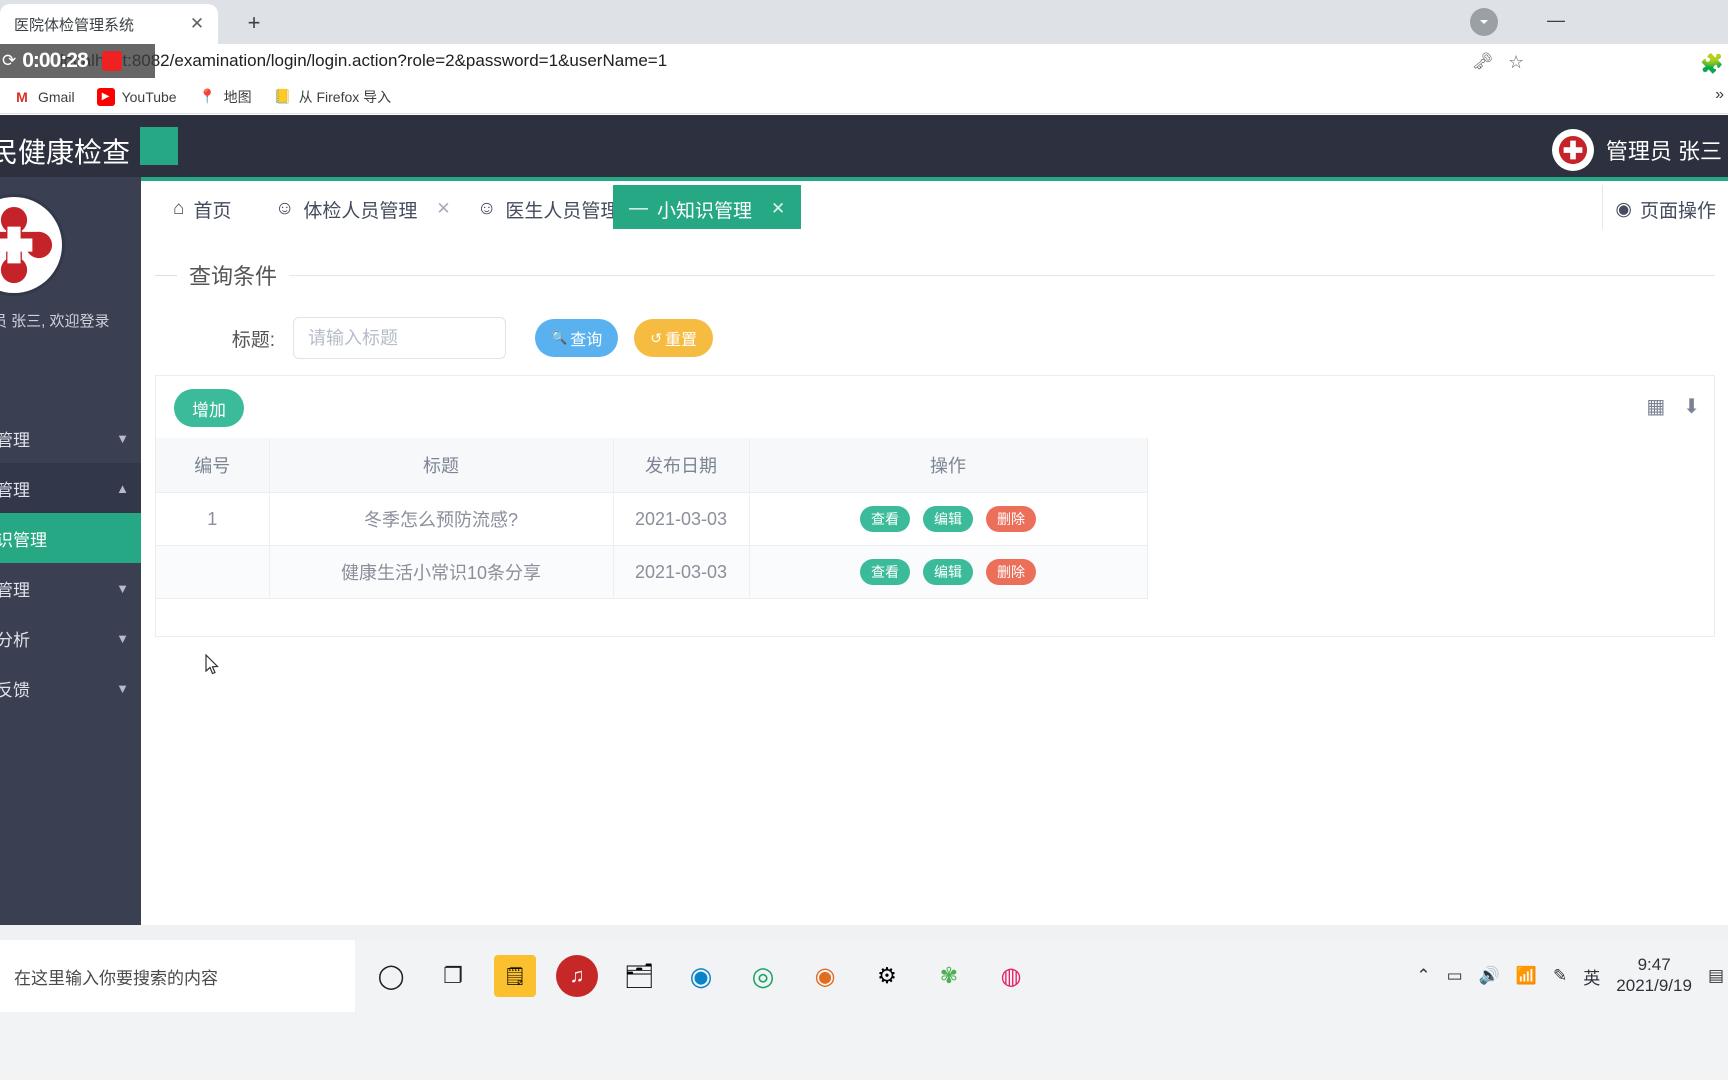 Image resolution: width=1728 pixels, height=1080 pixels. I want to click on table-row: 1 冬季怎么预防流感? 2021-03-03 查看 编辑 删除, so click(652, 519).